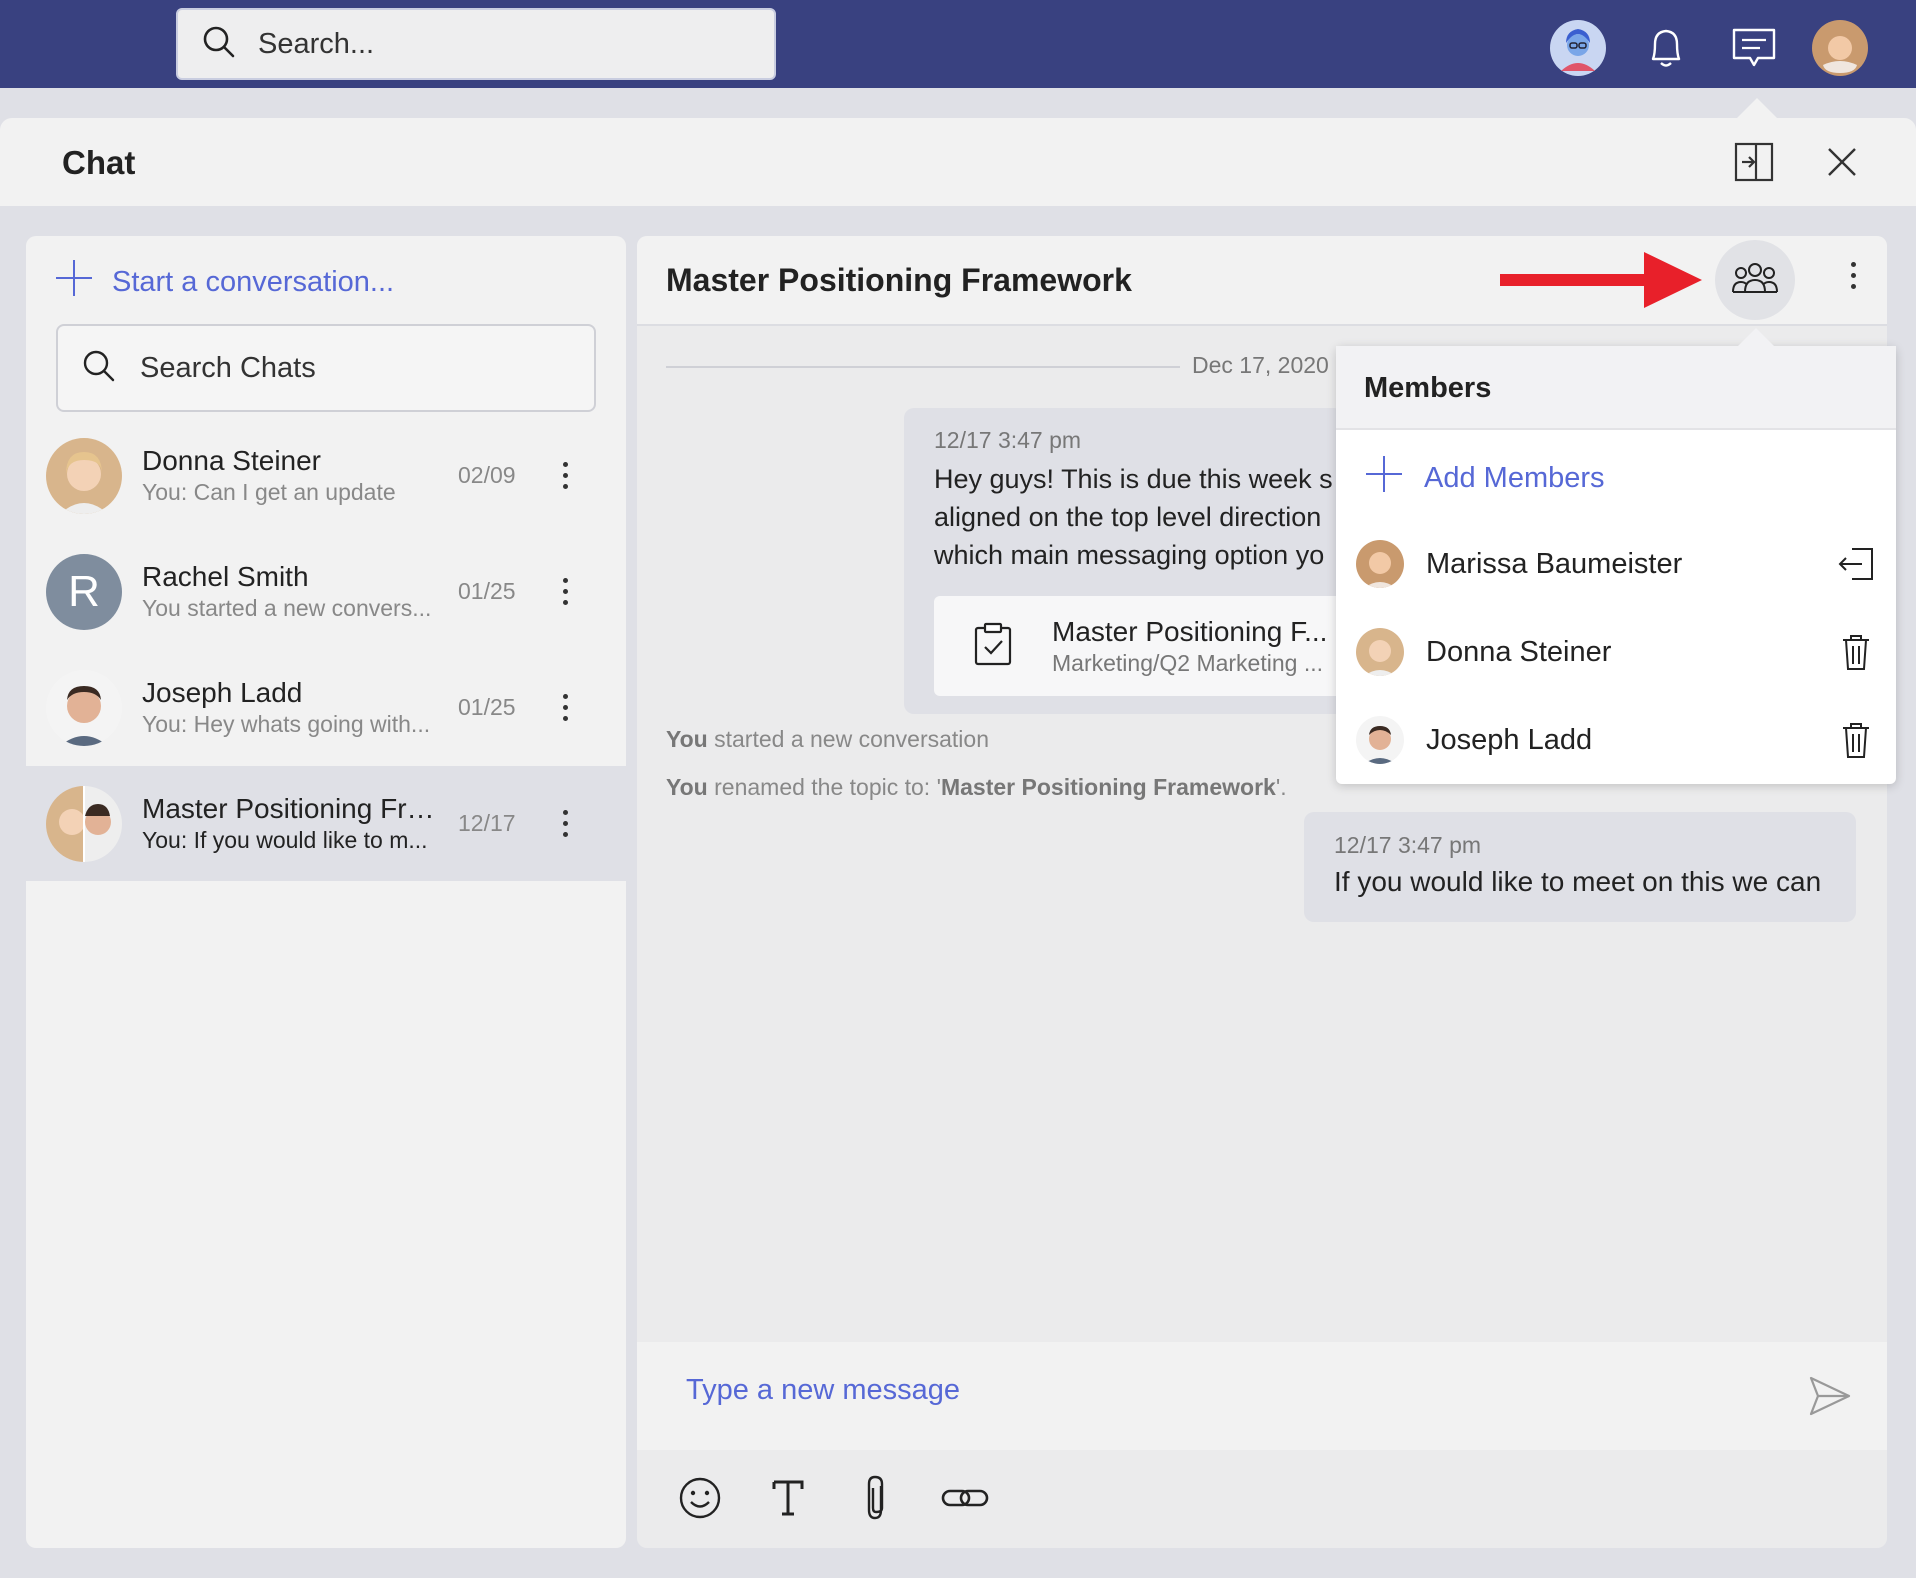  Describe the element at coordinates (1509, 739) in the screenshot. I see `member-name: Joseph Ladd` at that location.